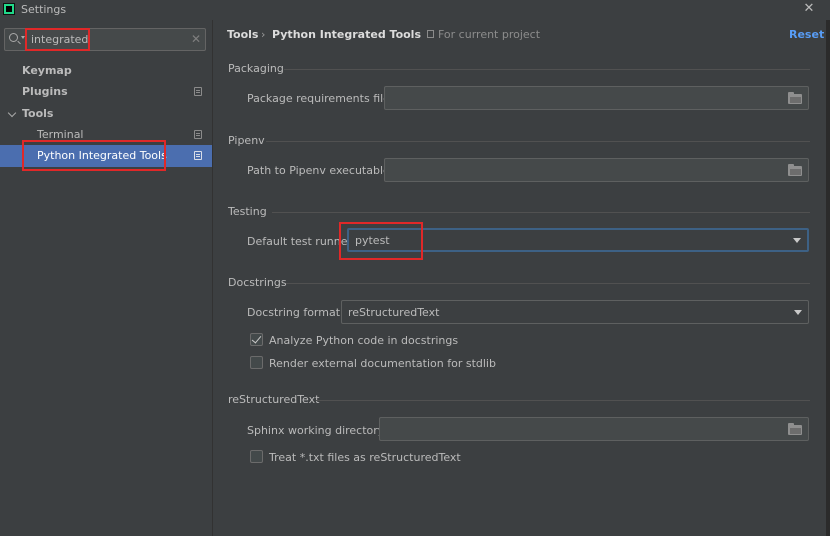  Describe the element at coordinates (60, 134) in the screenshot. I see `sidebar-item-label: Terminal` at that location.